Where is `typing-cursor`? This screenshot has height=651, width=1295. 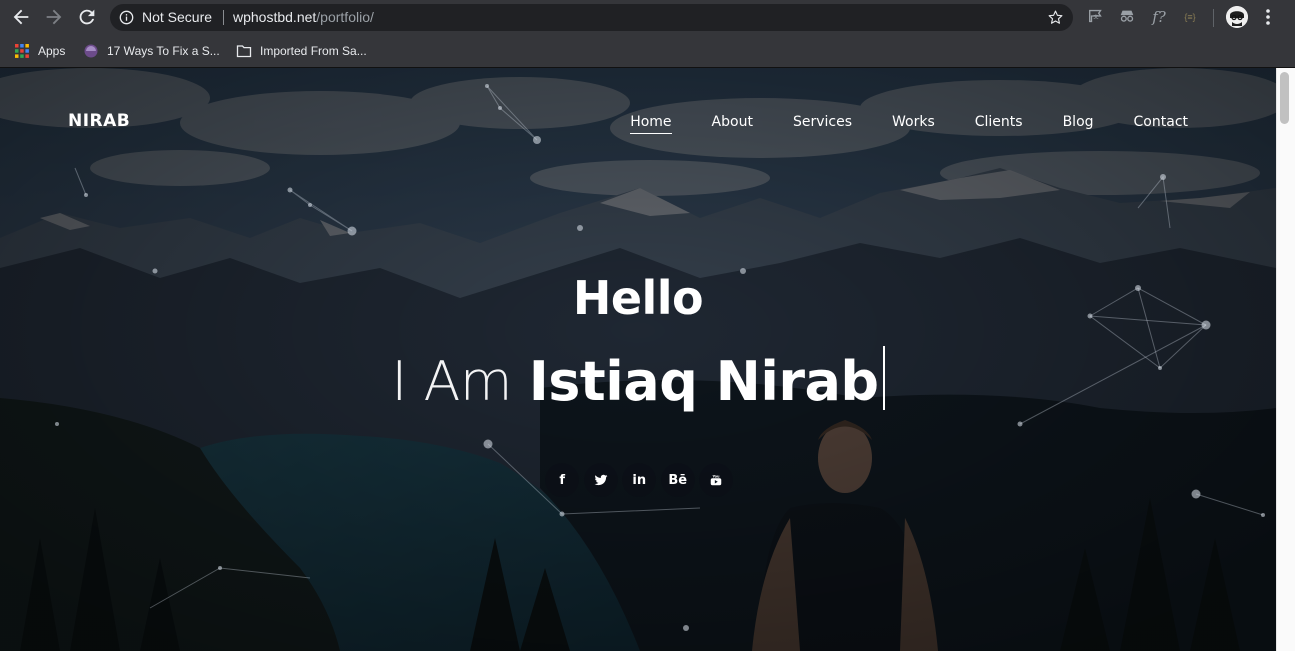 typing-cursor is located at coordinates (883, 378).